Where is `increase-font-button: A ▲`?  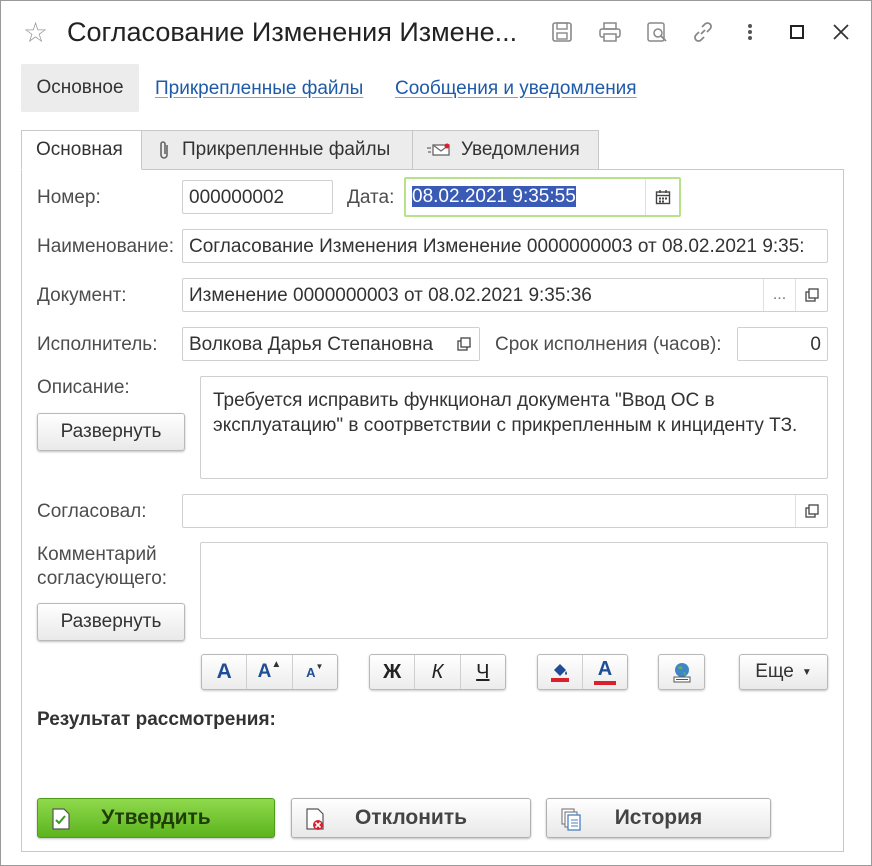
increase-font-button: A ▲ is located at coordinates (270, 672).